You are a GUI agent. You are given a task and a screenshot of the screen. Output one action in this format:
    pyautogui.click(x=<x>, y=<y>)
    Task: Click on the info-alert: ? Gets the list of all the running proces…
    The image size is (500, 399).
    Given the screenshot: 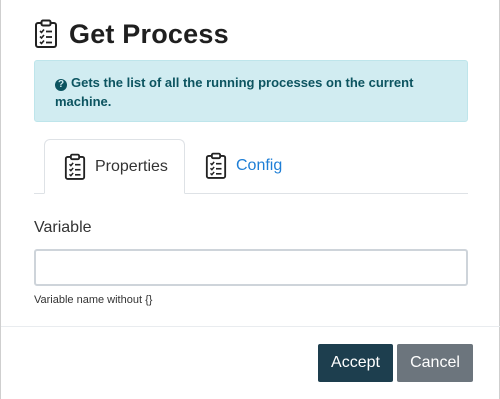 What is the action you would take?
    pyautogui.click(x=251, y=91)
    